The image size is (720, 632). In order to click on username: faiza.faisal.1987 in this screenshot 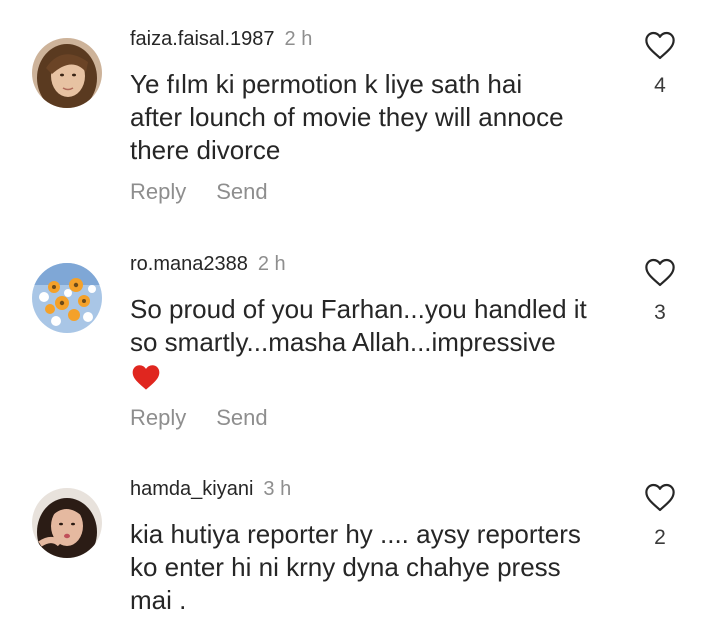, I will do `click(202, 39)`.